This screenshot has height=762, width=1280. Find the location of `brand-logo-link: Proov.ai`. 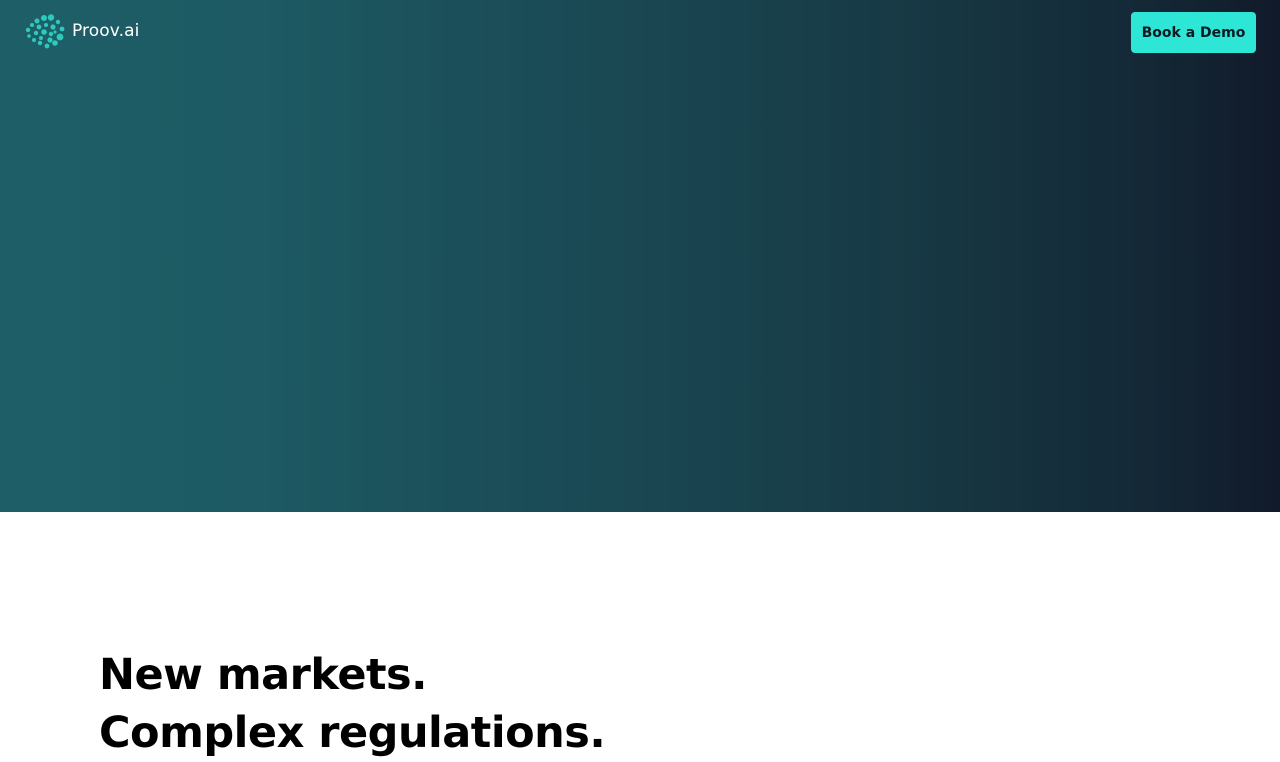

brand-logo-link: Proov.ai is located at coordinates (81, 31).